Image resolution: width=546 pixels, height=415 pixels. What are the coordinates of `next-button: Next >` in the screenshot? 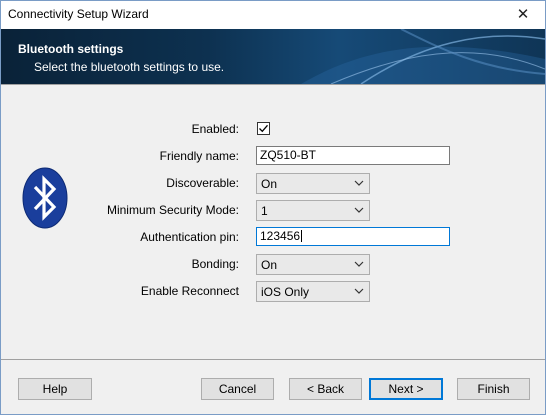 It's located at (406, 389).